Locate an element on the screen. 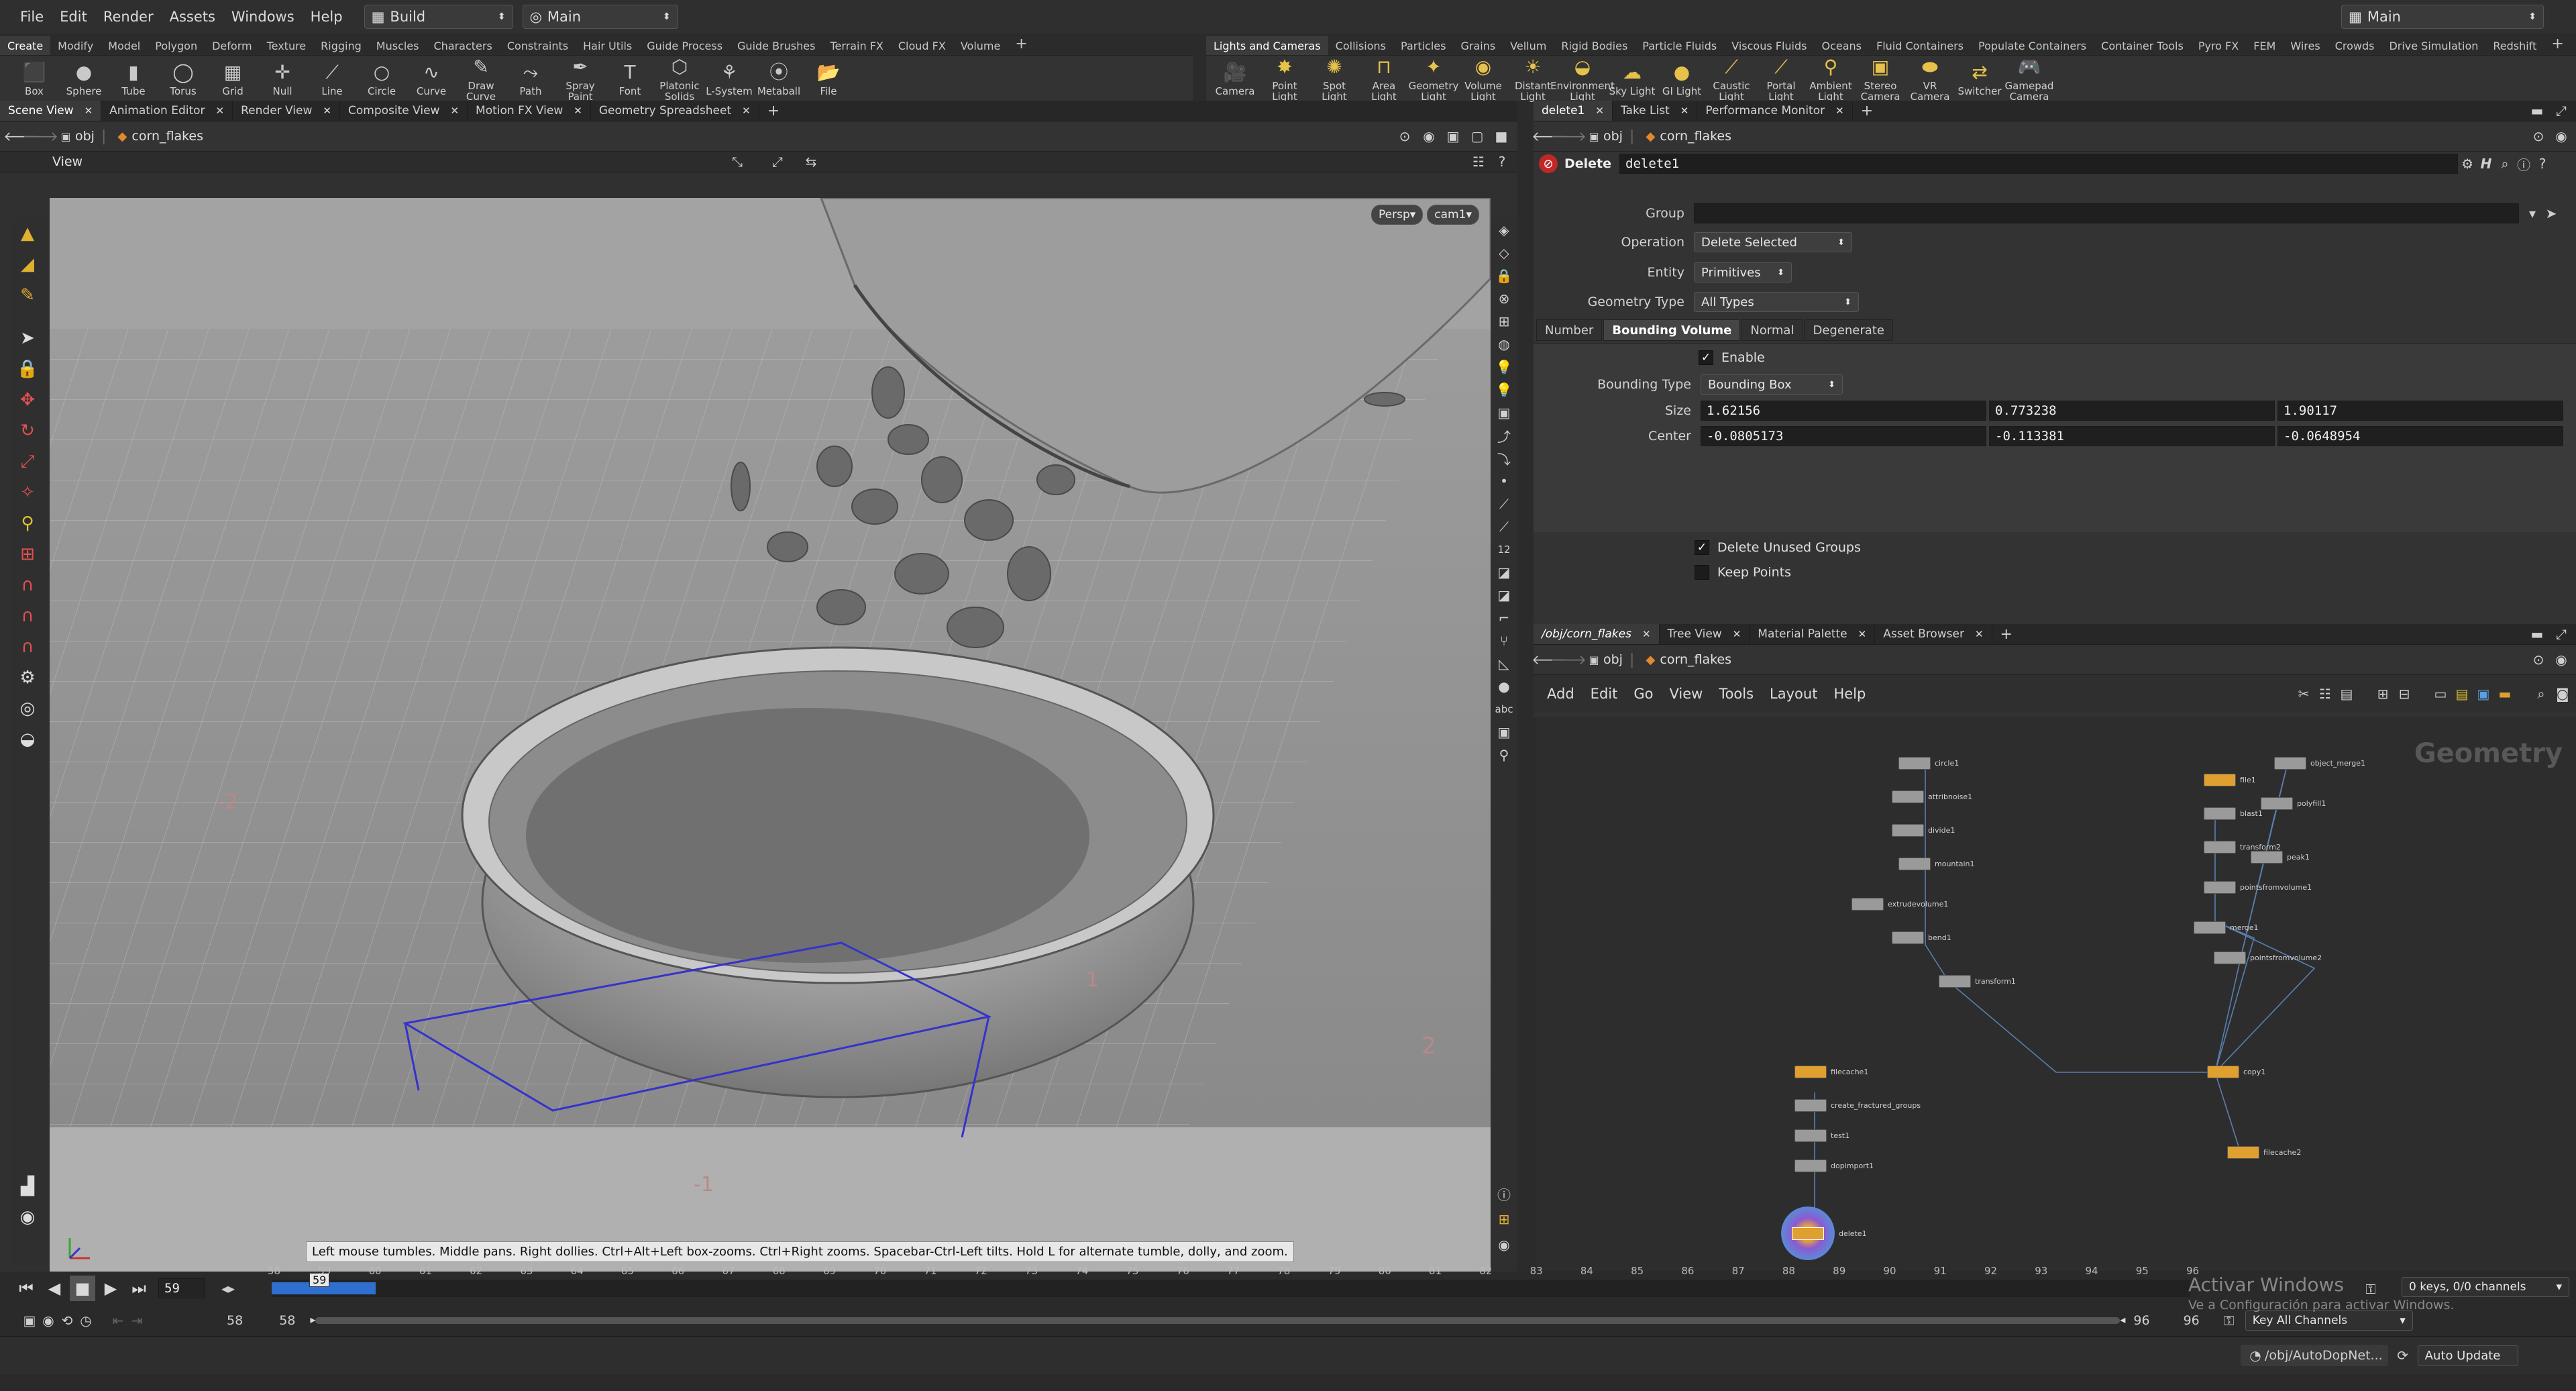  shelf-tool-torus: ◯ Torus is located at coordinates (183, 78).